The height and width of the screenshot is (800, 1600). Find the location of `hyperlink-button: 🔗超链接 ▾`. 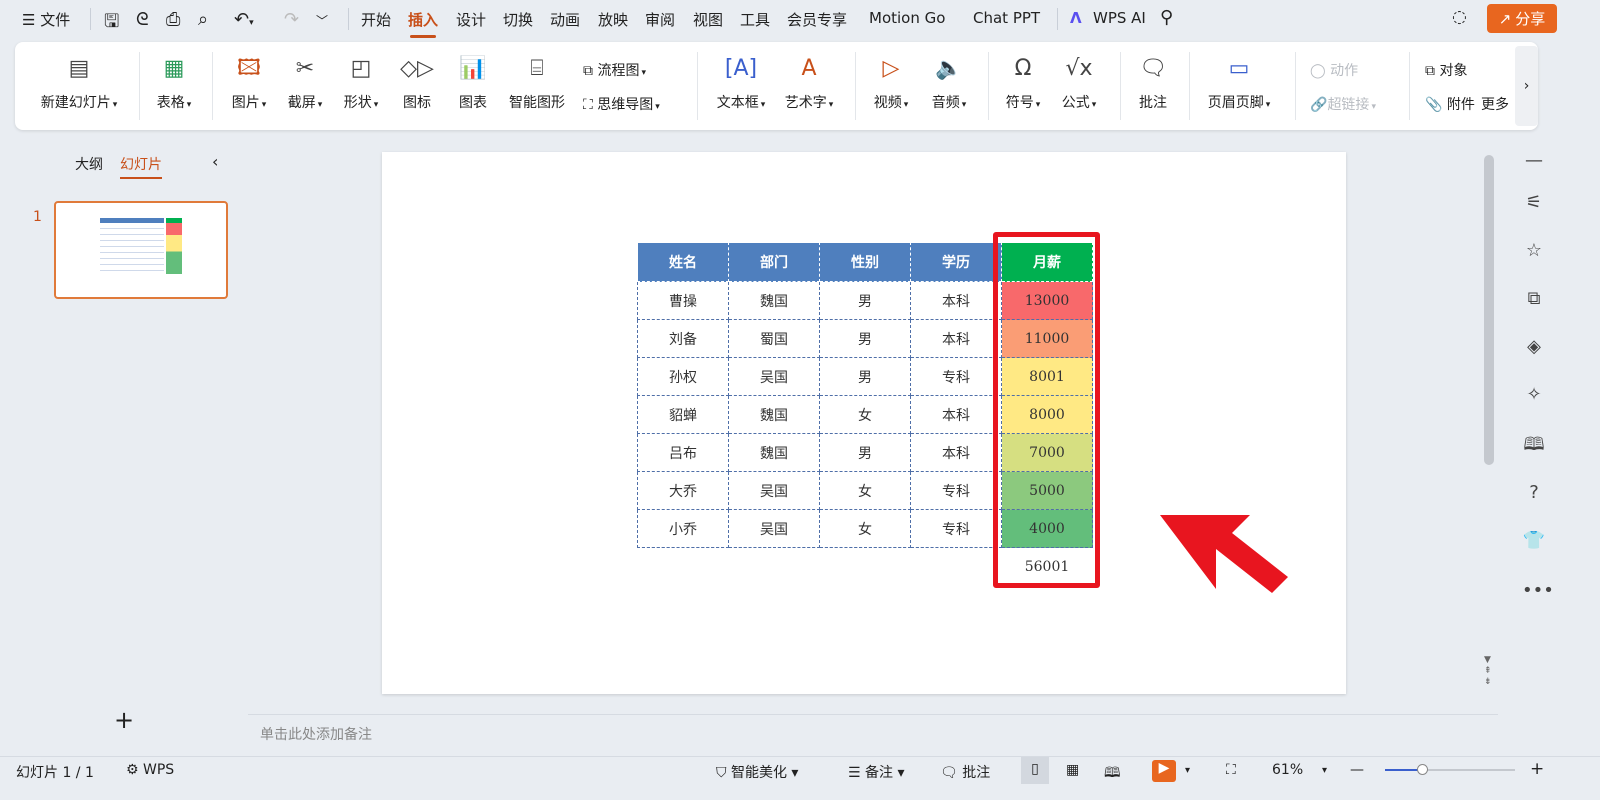

hyperlink-button: 🔗超链接 ▾ is located at coordinates (1343, 104).